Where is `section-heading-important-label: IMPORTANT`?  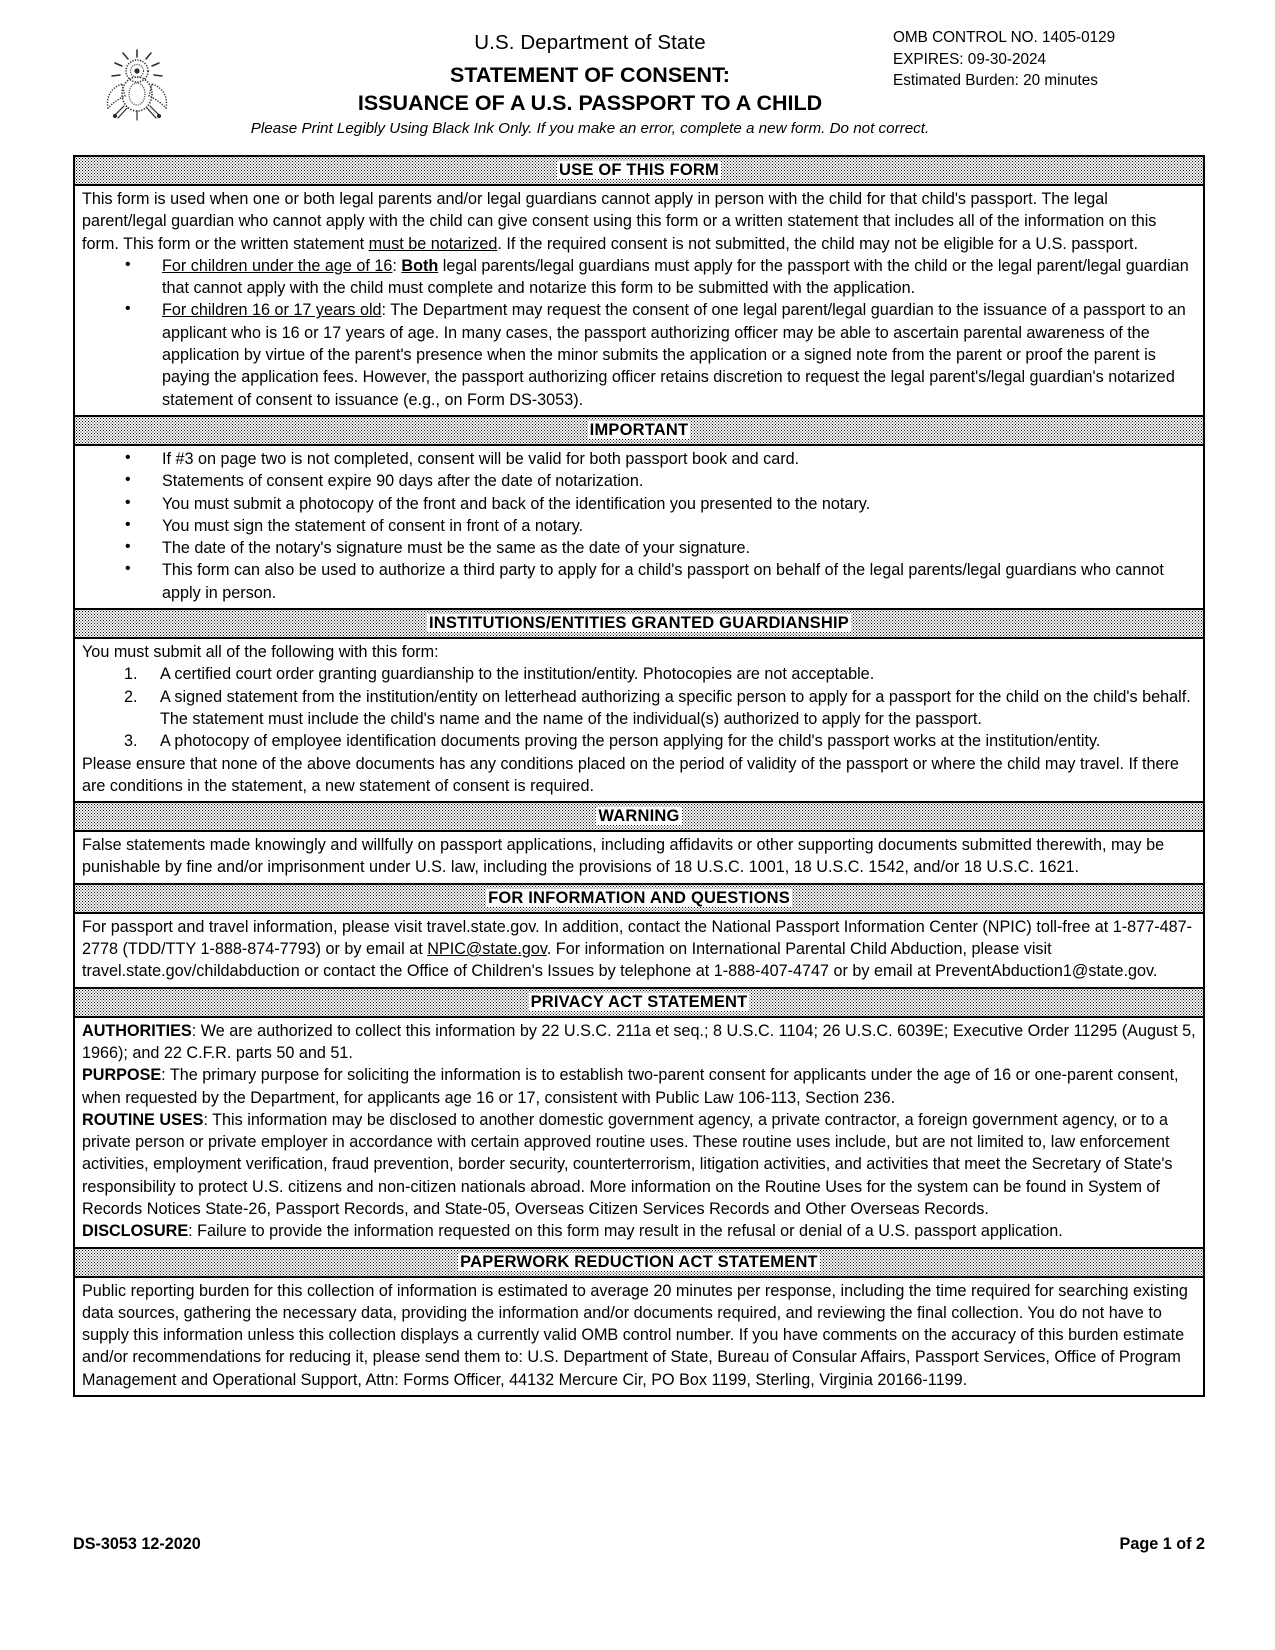 section-heading-important-label: IMPORTANT is located at coordinates (639, 429).